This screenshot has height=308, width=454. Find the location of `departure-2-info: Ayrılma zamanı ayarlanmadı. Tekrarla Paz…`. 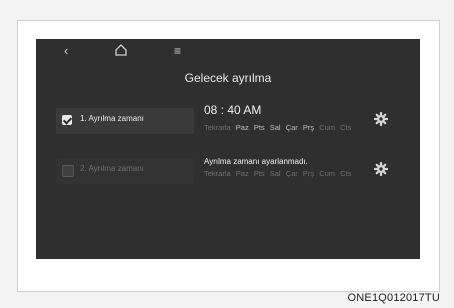

departure-2-info: Ayrılma zamanı ayarlanmadı. Tekrarla Paz… is located at coordinates (294, 171).